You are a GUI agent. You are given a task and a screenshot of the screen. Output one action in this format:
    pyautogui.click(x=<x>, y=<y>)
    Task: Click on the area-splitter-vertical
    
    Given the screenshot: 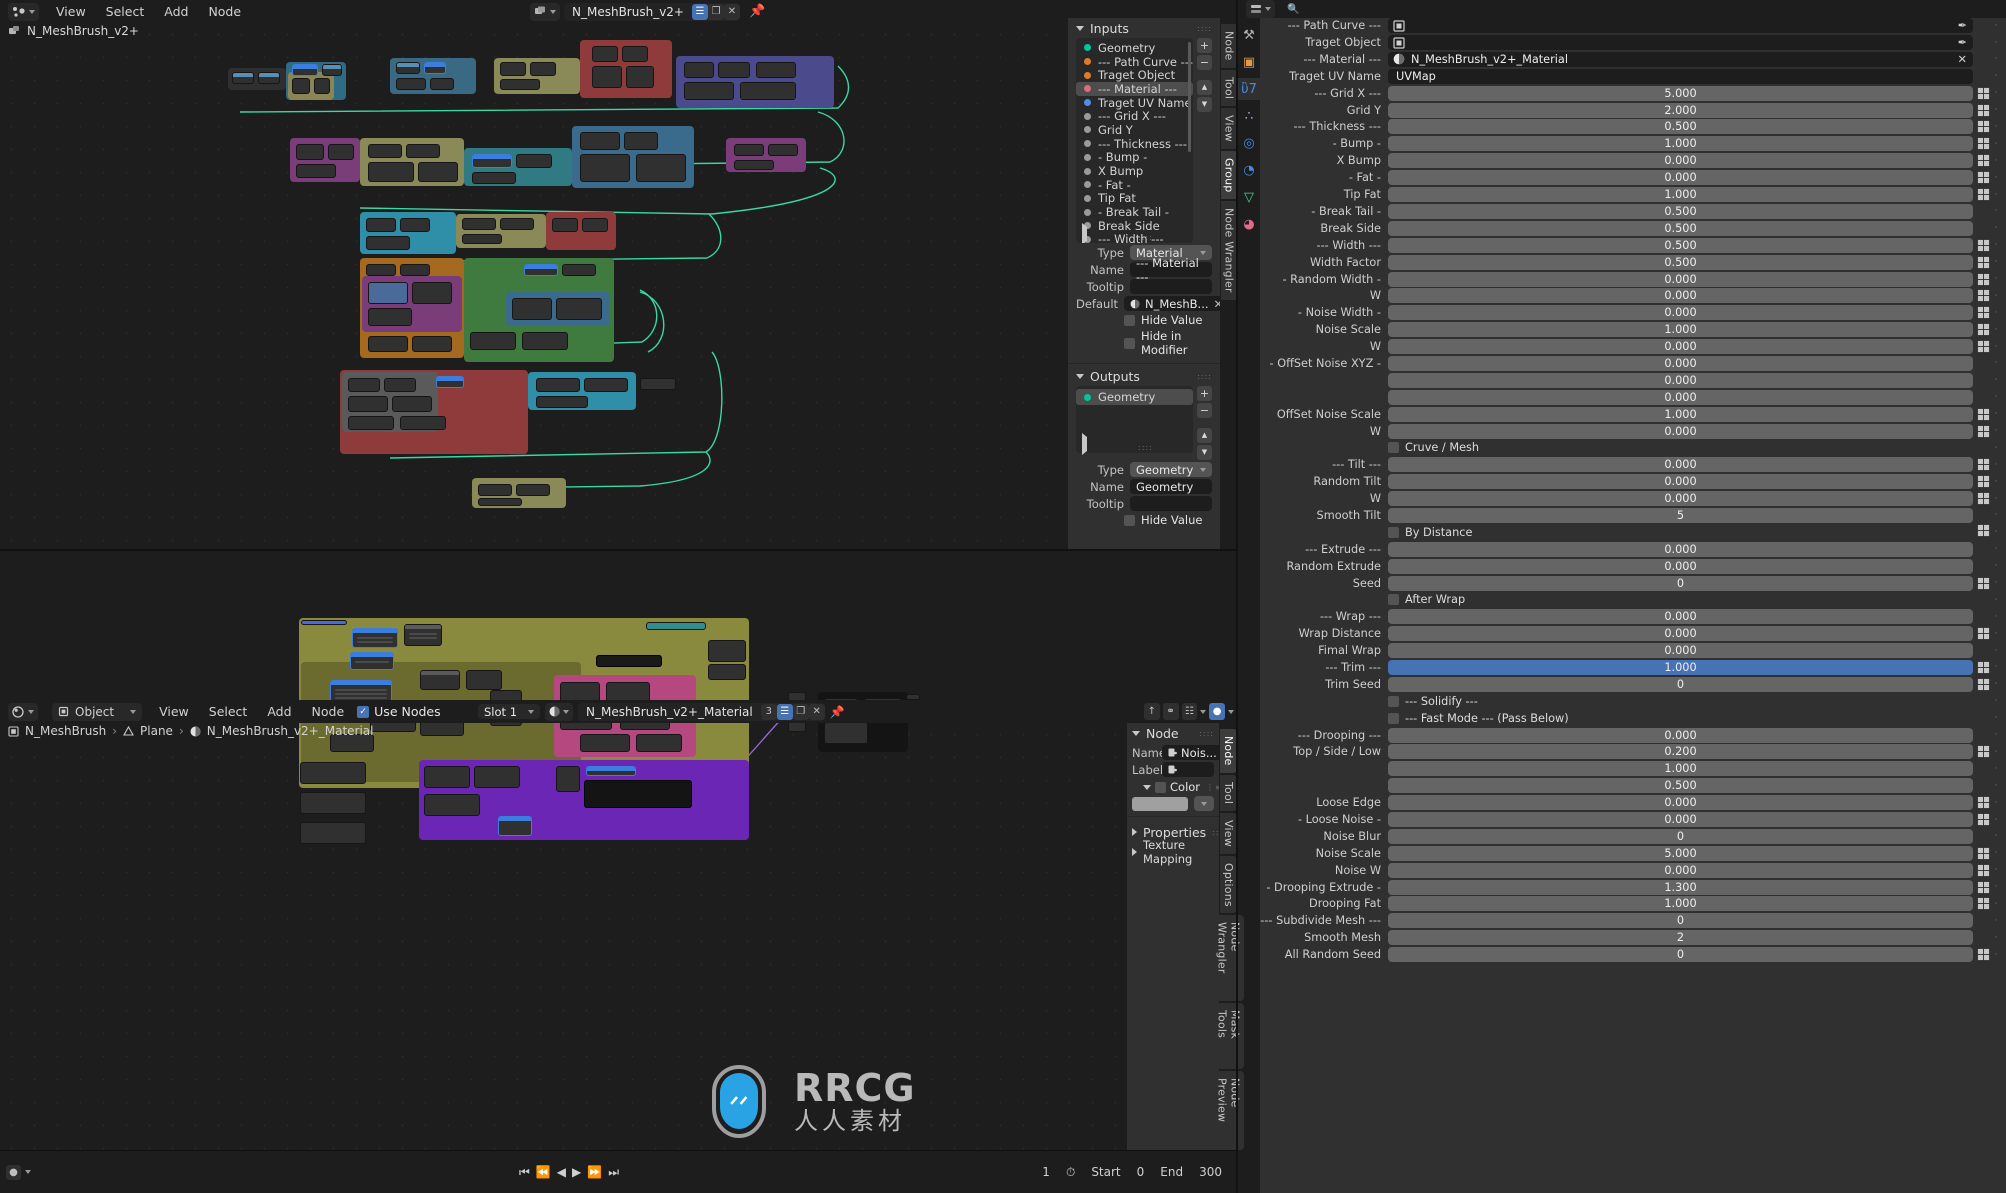 What is the action you would take?
    pyautogui.click(x=1237, y=596)
    